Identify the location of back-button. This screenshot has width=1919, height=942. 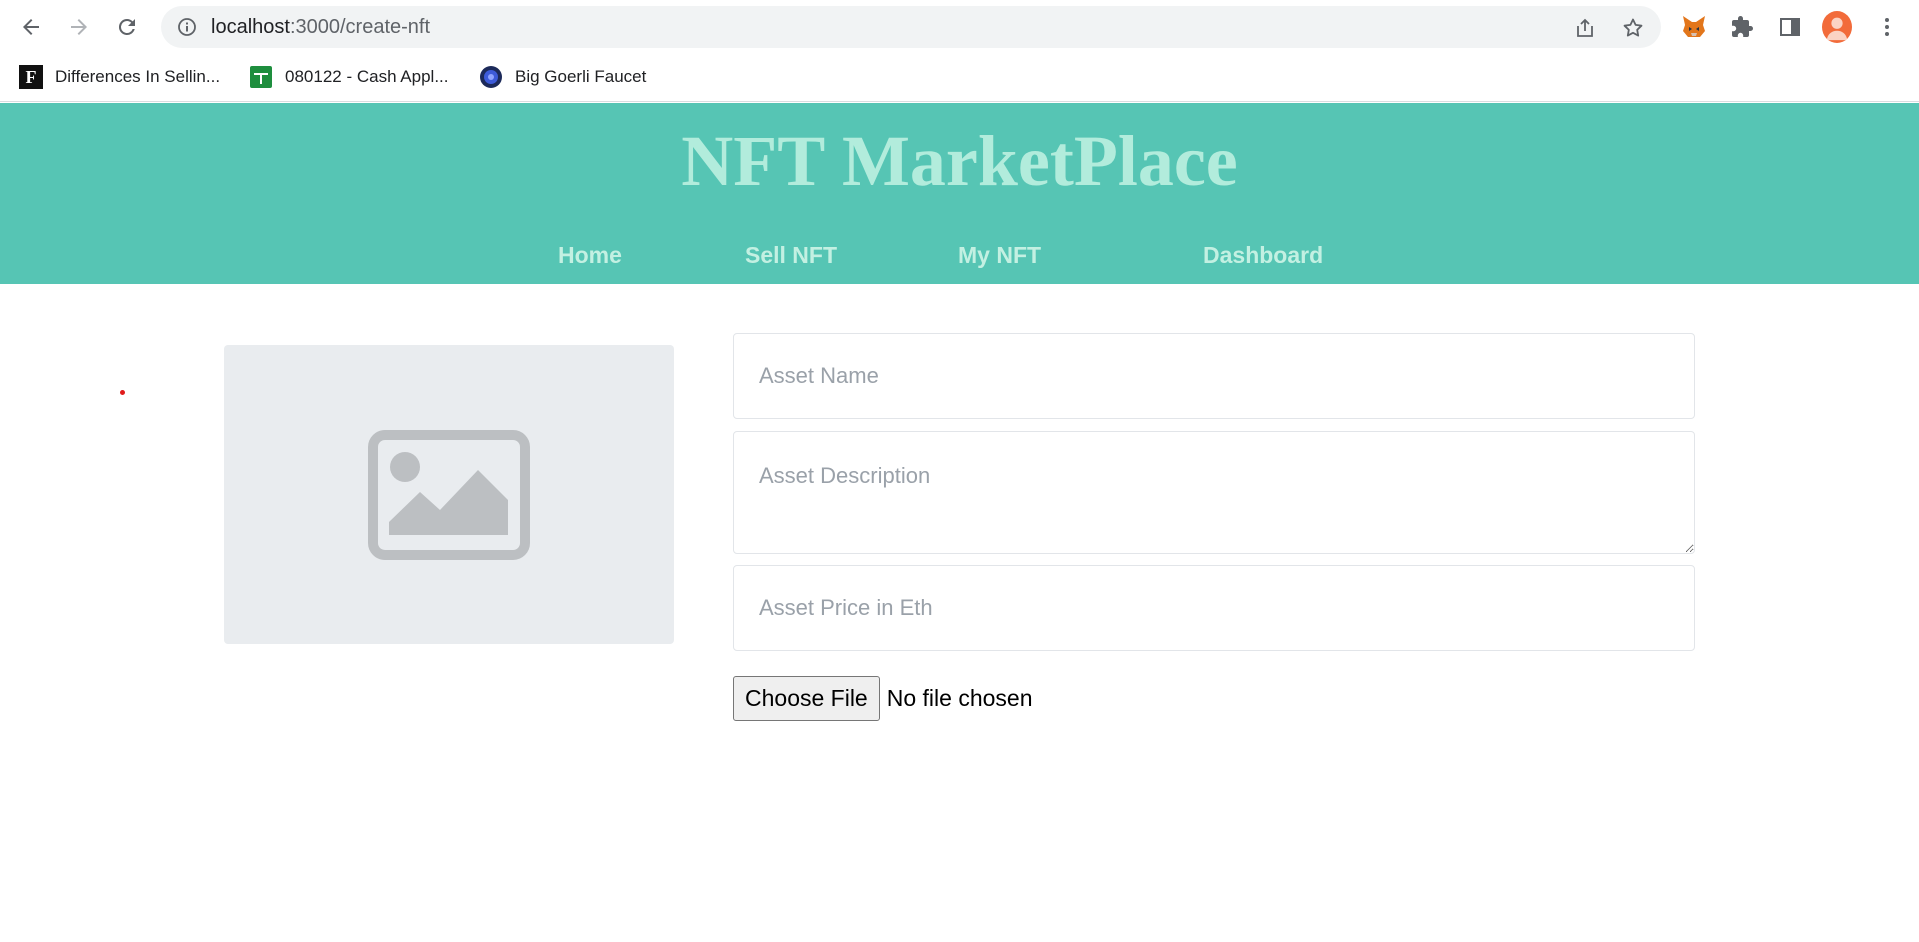
(31, 27).